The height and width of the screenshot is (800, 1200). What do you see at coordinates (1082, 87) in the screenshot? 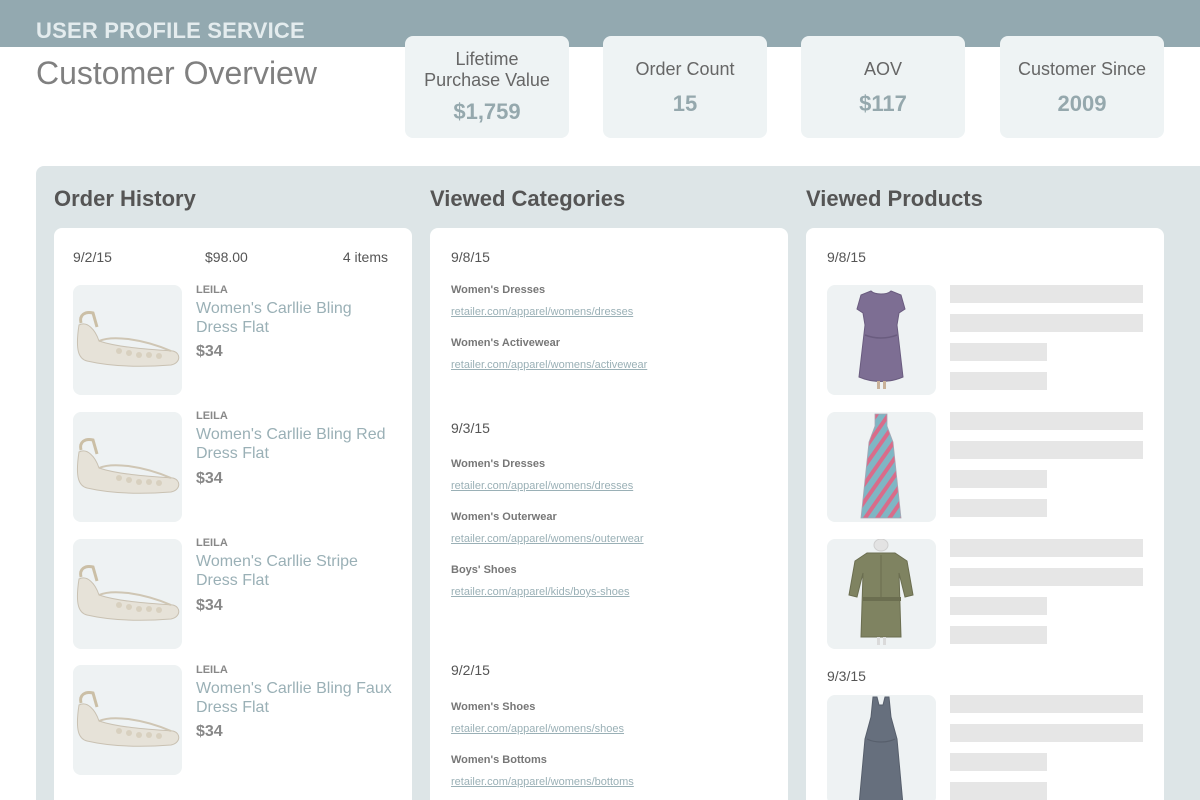
I see `metric-customer-since: Customer Since 2009` at bounding box center [1082, 87].